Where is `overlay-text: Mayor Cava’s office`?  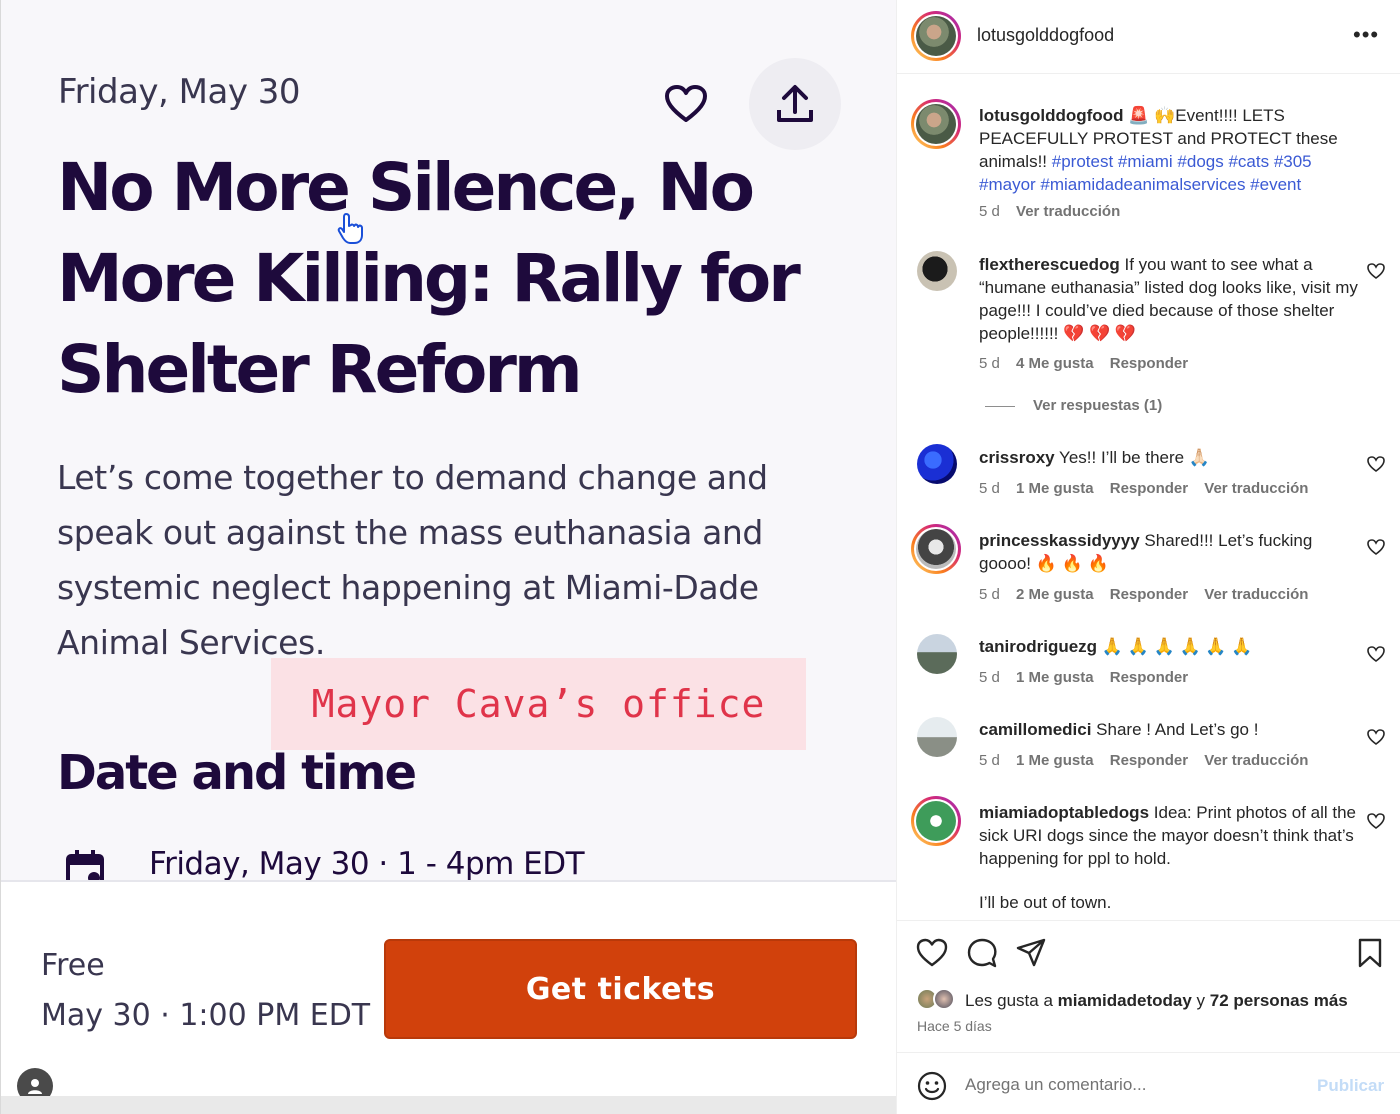
overlay-text: Mayor Cava’s office is located at coordinates (538, 704).